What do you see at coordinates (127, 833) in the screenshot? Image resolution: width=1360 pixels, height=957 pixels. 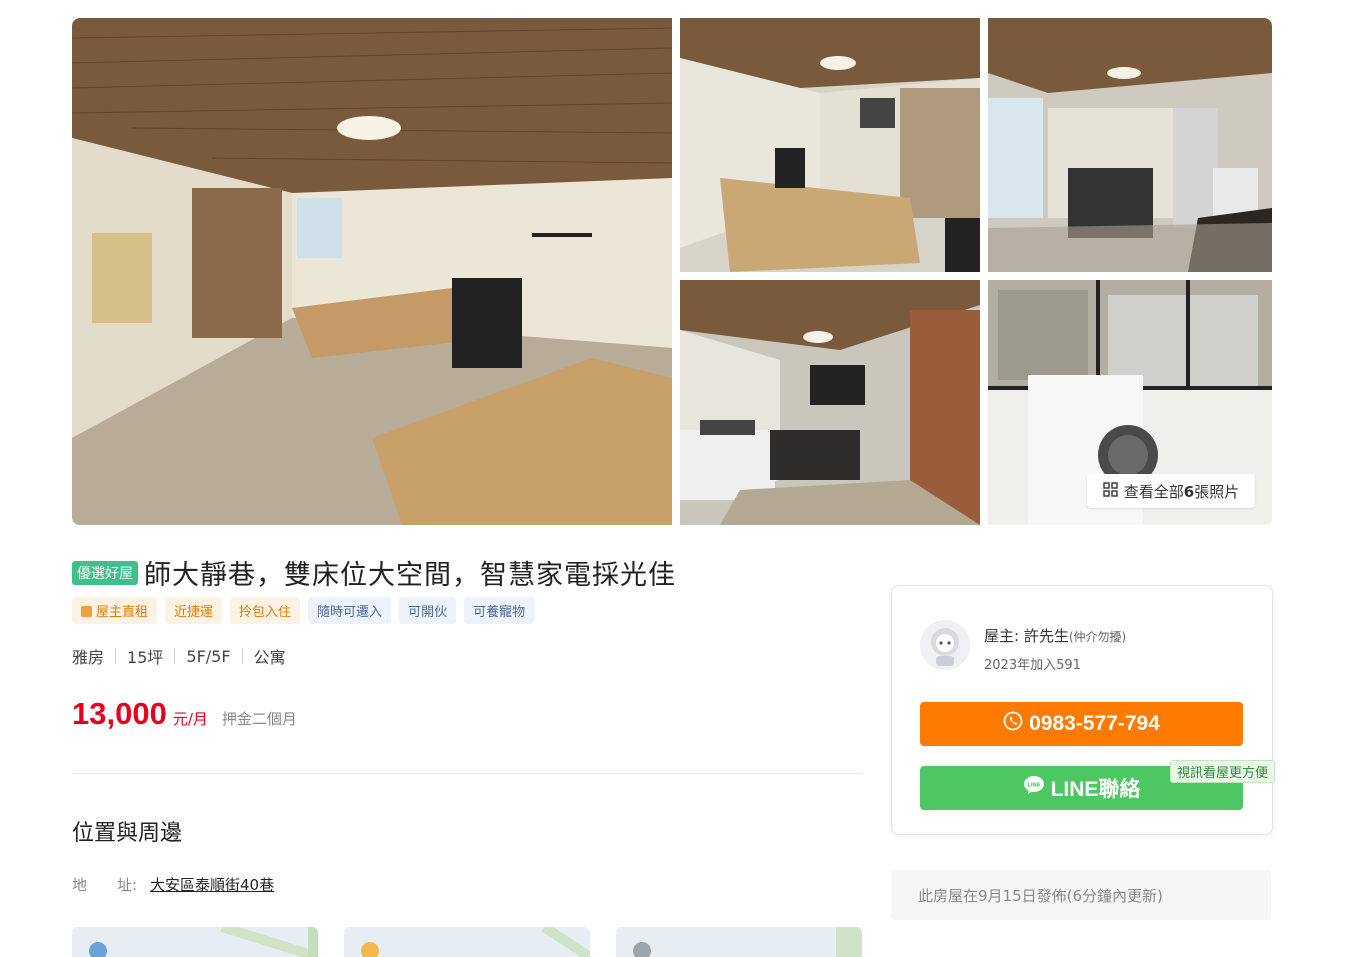 I see `location-section-title: 位置與周邊` at bounding box center [127, 833].